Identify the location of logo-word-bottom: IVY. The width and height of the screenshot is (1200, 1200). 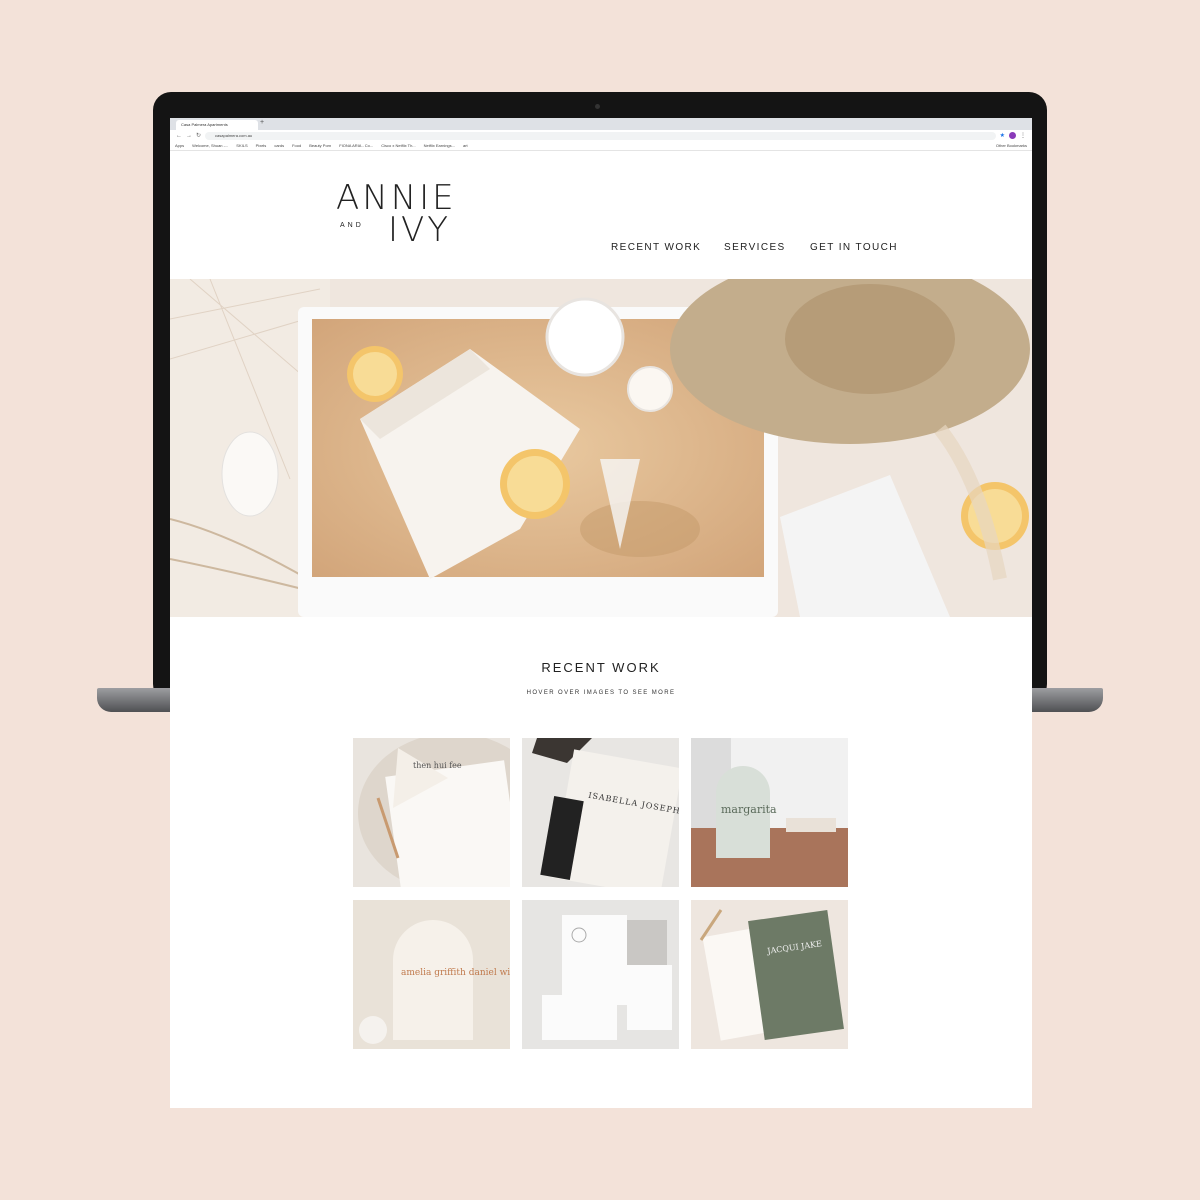
(420, 230).